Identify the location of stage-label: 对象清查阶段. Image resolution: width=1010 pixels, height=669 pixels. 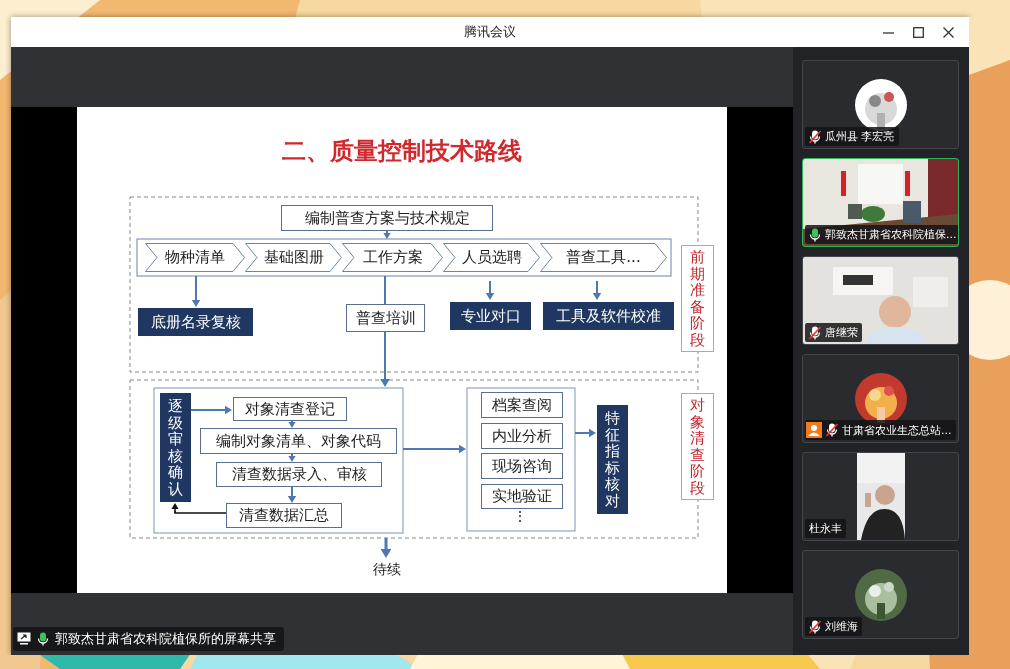
(697, 446).